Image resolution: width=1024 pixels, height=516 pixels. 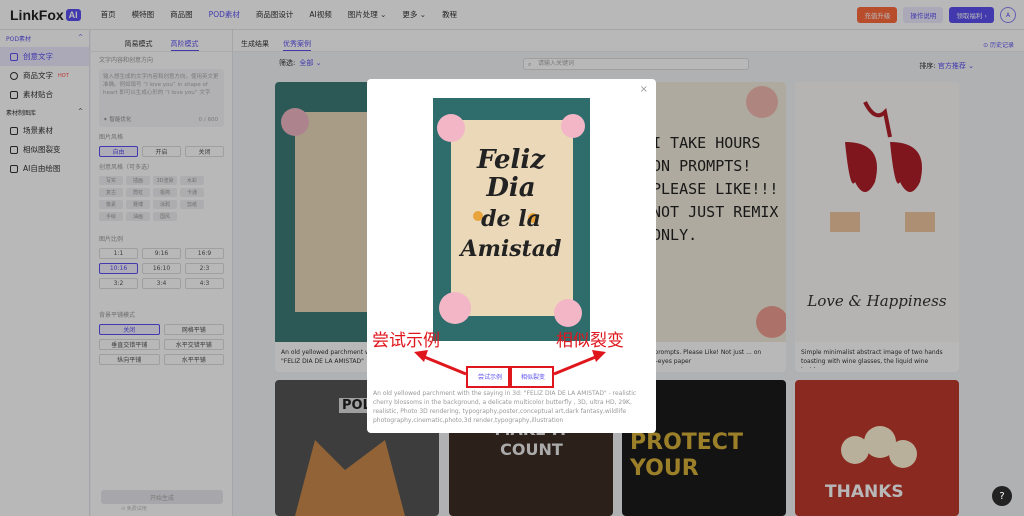 What do you see at coordinates (579, 363) in the screenshot?
I see `arrow-right-icon` at bounding box center [579, 363].